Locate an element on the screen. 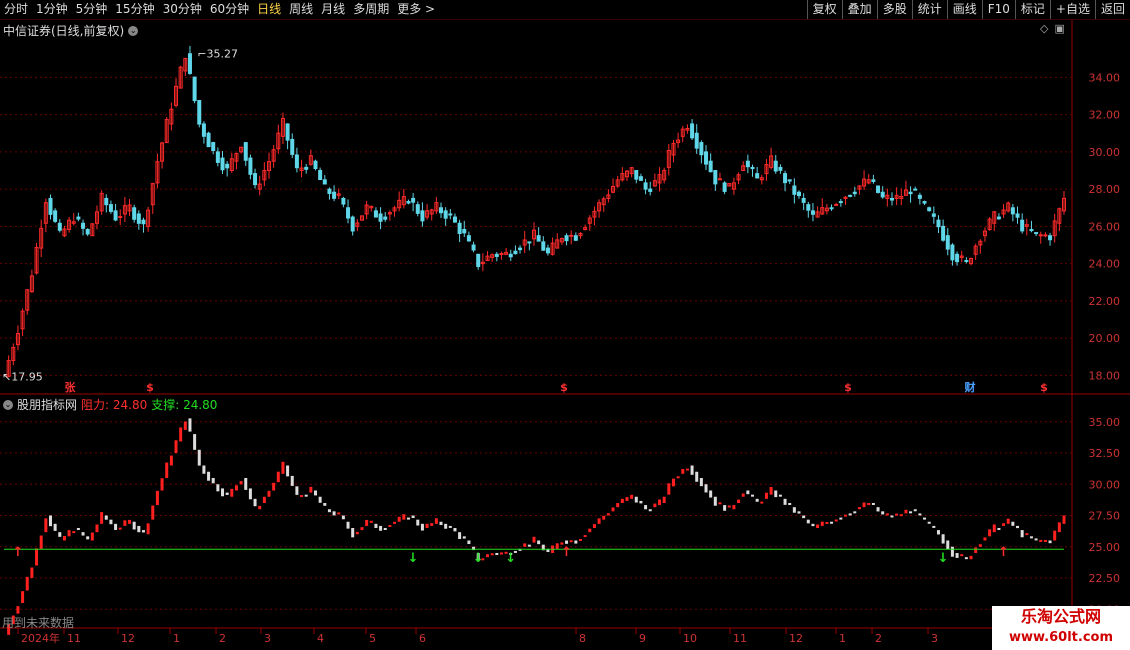 The height and width of the screenshot is (650, 1130). arrow-up-icon: ↑ is located at coordinates (1003, 552).